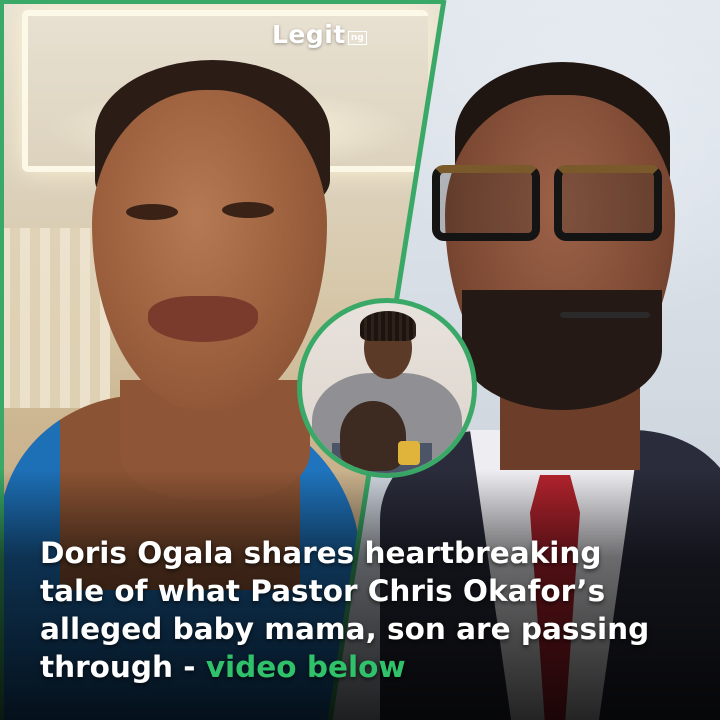 The image size is (720, 720). I want to click on mother-braided-hair, so click(388, 326).